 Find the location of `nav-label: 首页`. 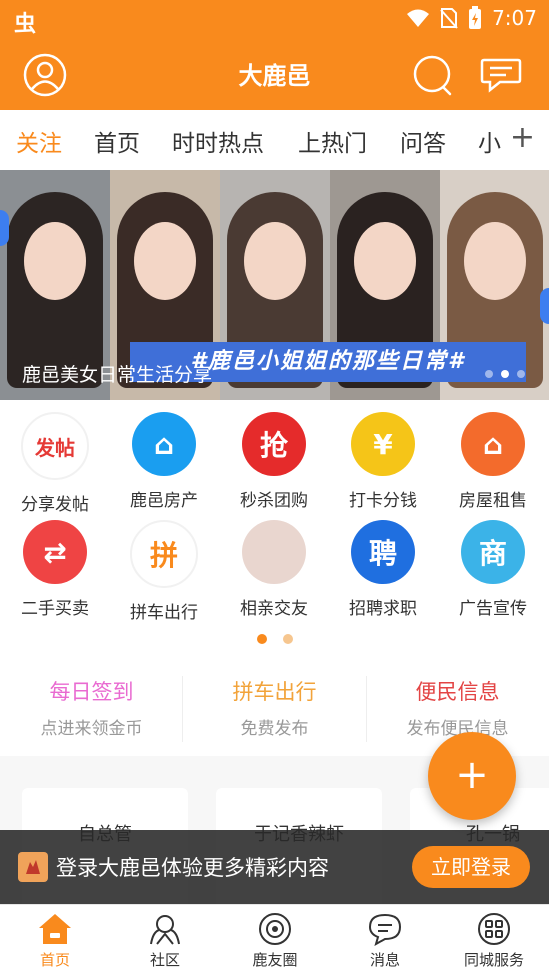

nav-label: 首页 is located at coordinates (54, 960).